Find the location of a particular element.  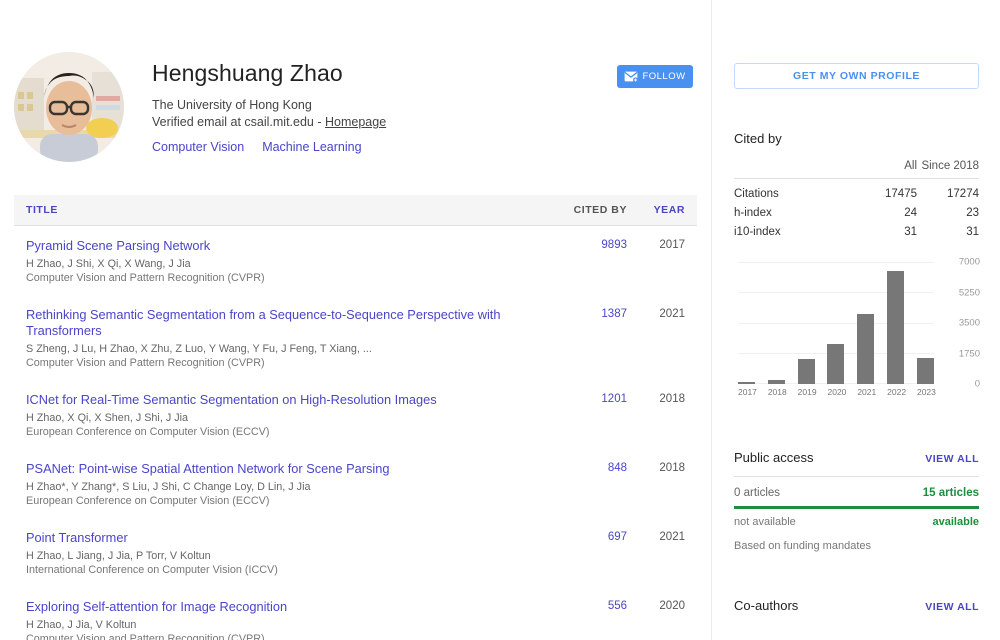

column-header-year: YEAR is located at coordinates (656, 210).